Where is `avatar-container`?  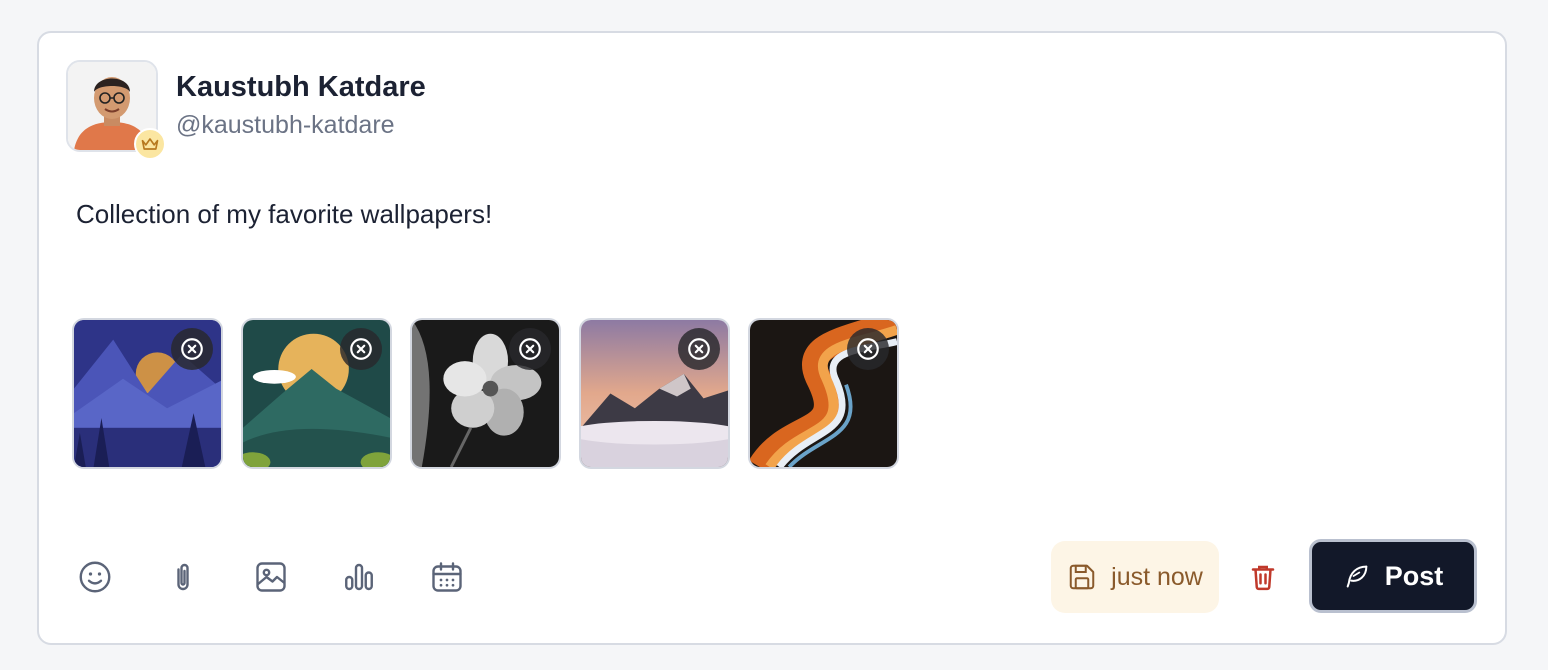 avatar-container is located at coordinates (116, 110).